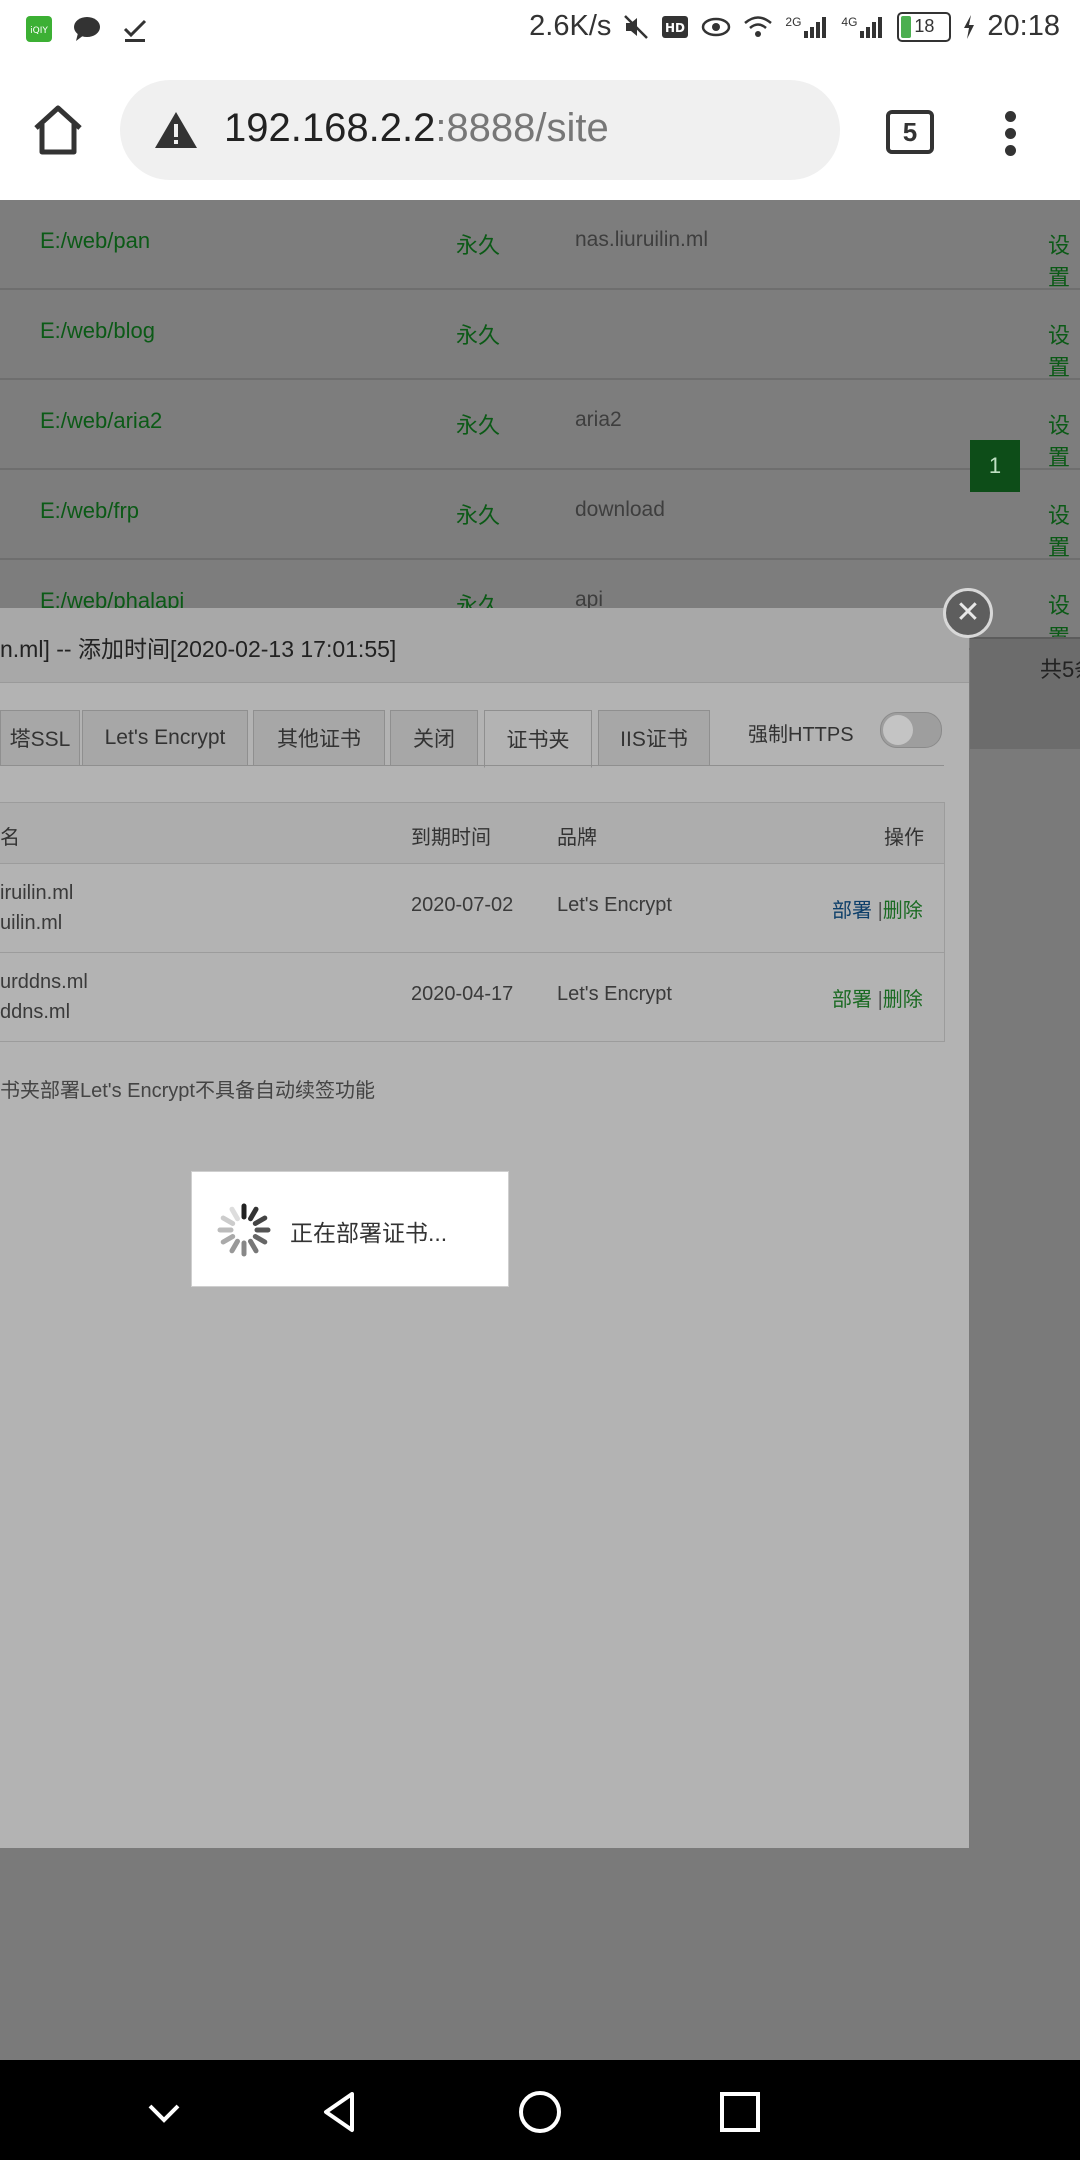 The width and height of the screenshot is (1080, 2160). Describe the element at coordinates (97, 331) in the screenshot. I see `site-path: E:/web/blog` at that location.